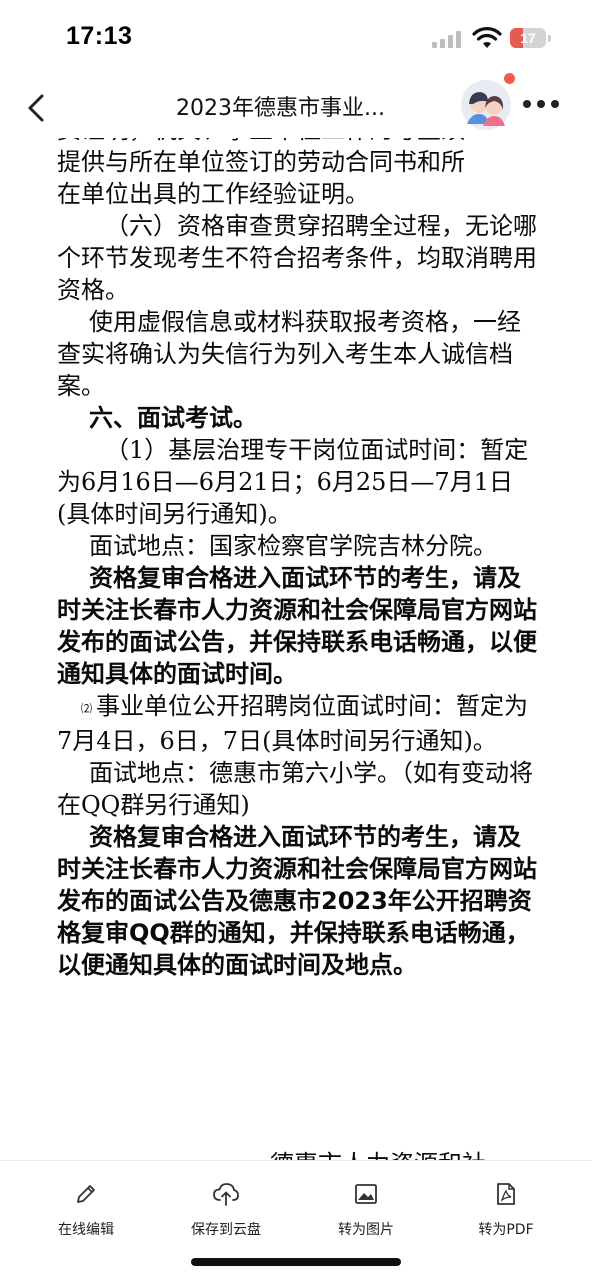 Image resolution: width=592 pixels, height=1281 pixels. I want to click on doc-paragraph-interview-2: ⑵ 事业单位公开招聘岗位面试时间：暂定为7月4日，6日，7日(具体时间另行通知)。, so click(297, 723).